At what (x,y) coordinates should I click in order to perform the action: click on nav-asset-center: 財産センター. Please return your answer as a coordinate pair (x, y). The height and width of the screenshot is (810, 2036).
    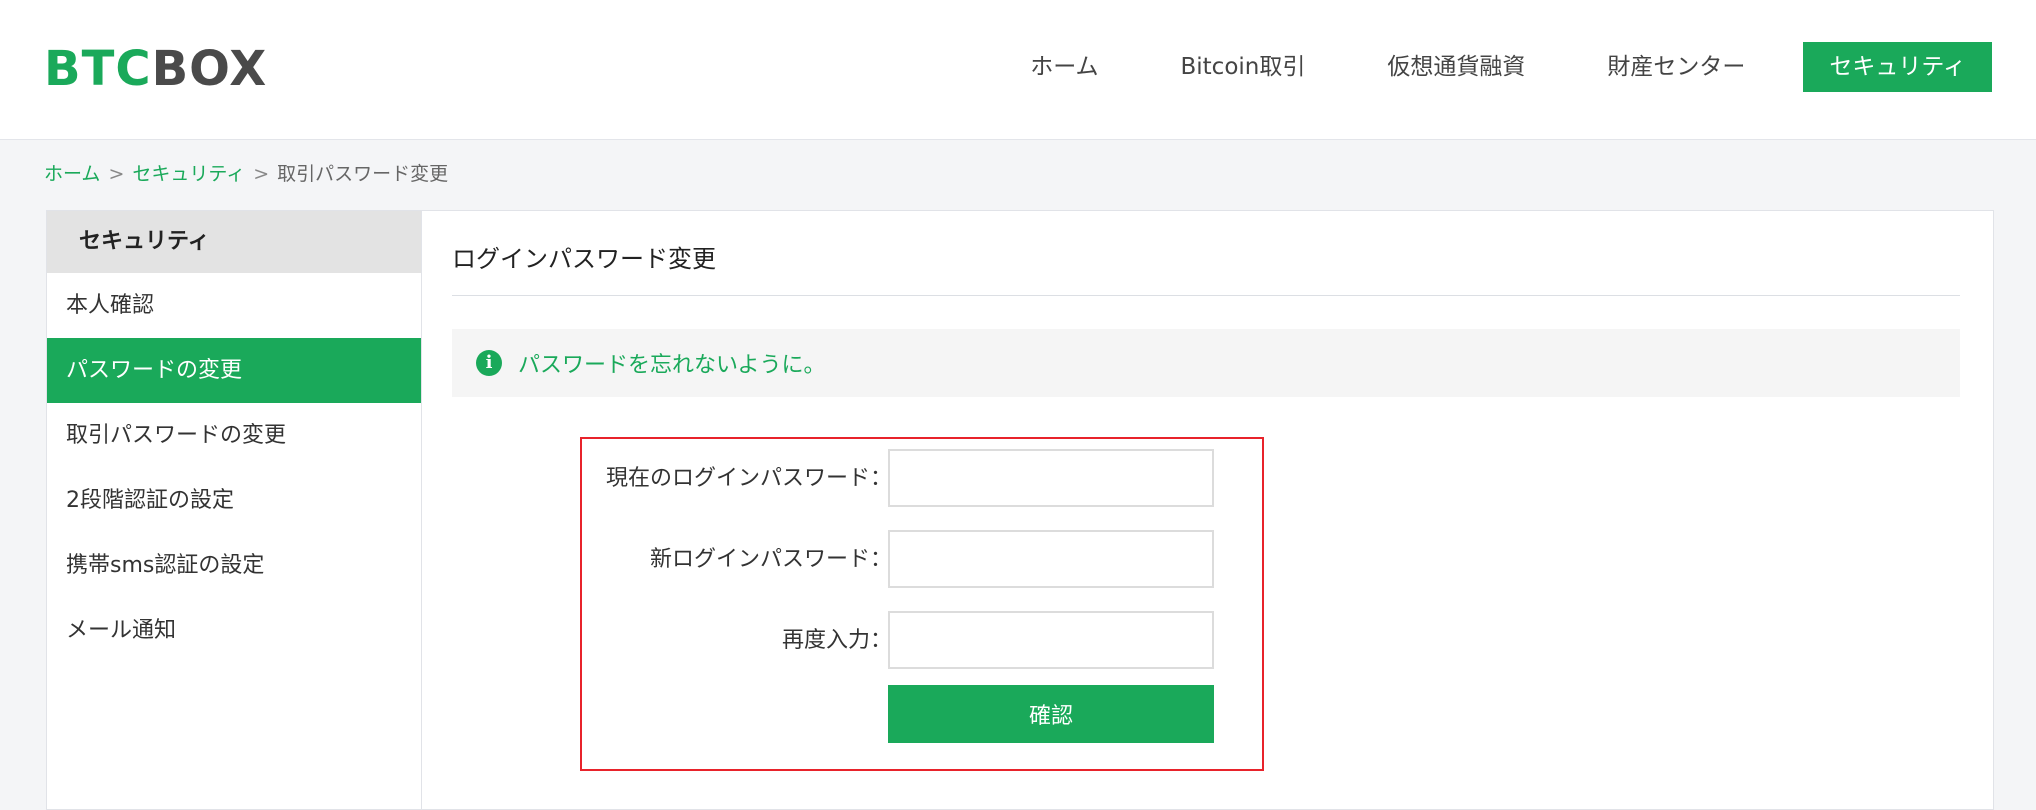
    Looking at the image, I should click on (1676, 67).